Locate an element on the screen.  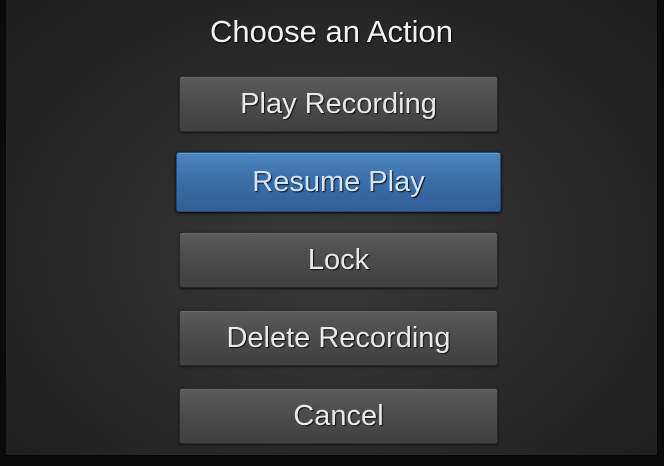
delete-recording-button: Delete Recording is located at coordinates (338, 338).